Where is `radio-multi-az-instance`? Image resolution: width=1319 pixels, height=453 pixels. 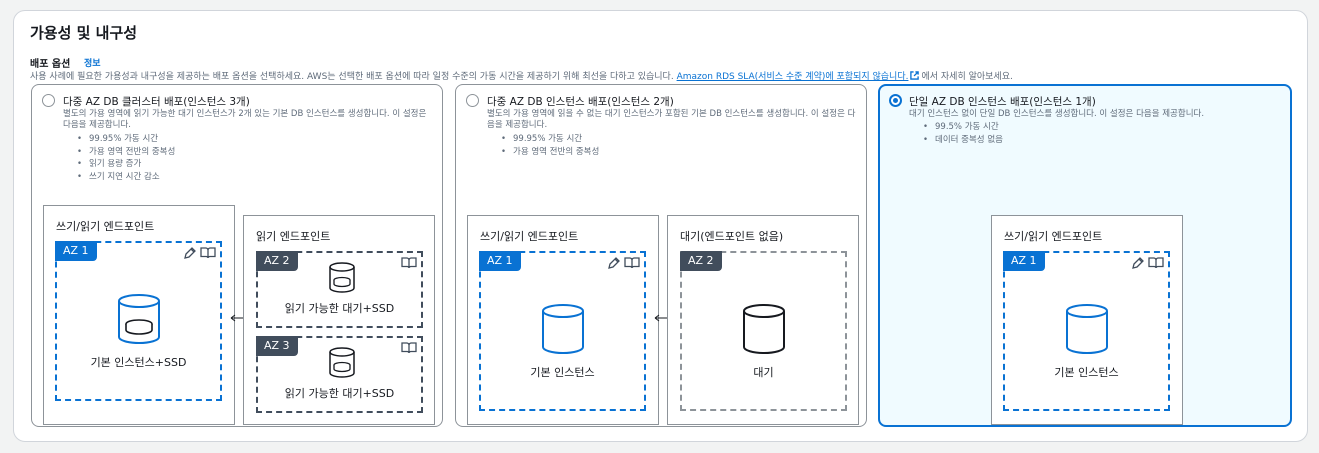
radio-multi-az-instance is located at coordinates (472, 100).